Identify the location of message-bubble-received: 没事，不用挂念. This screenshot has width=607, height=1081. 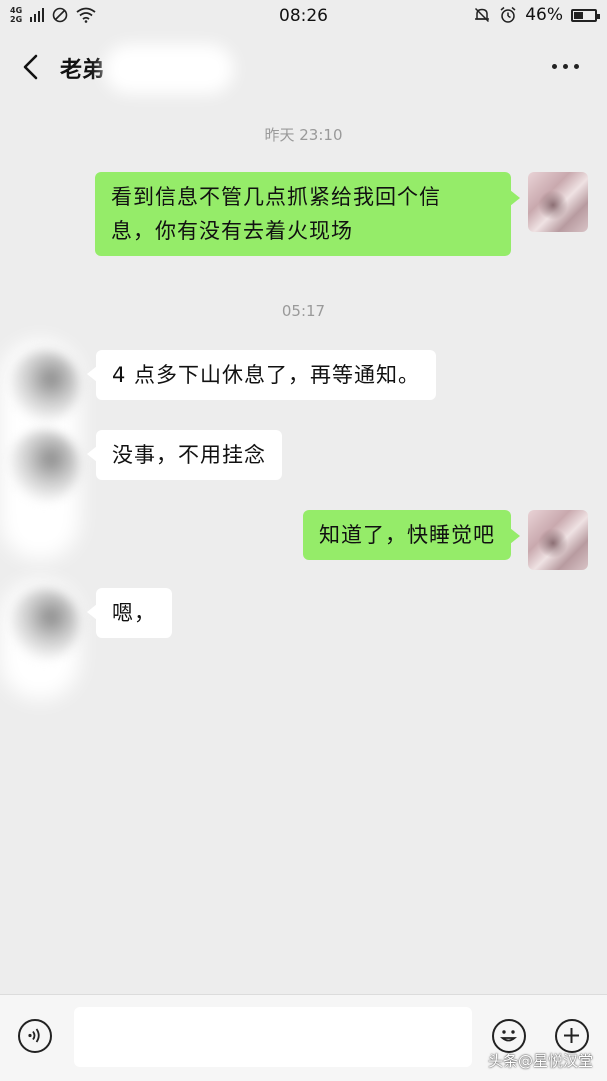
(184, 455).